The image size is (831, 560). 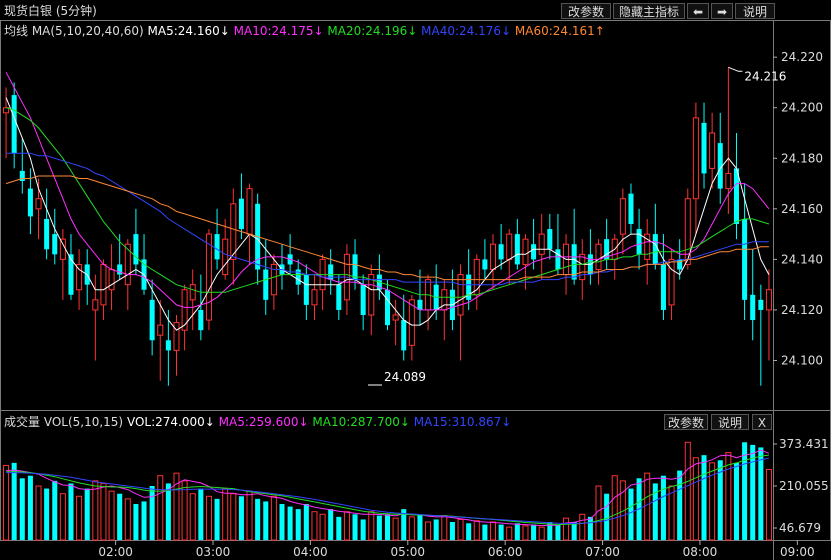 I want to click on legend-ma20: MA20:24.196↓, so click(x=372, y=31).